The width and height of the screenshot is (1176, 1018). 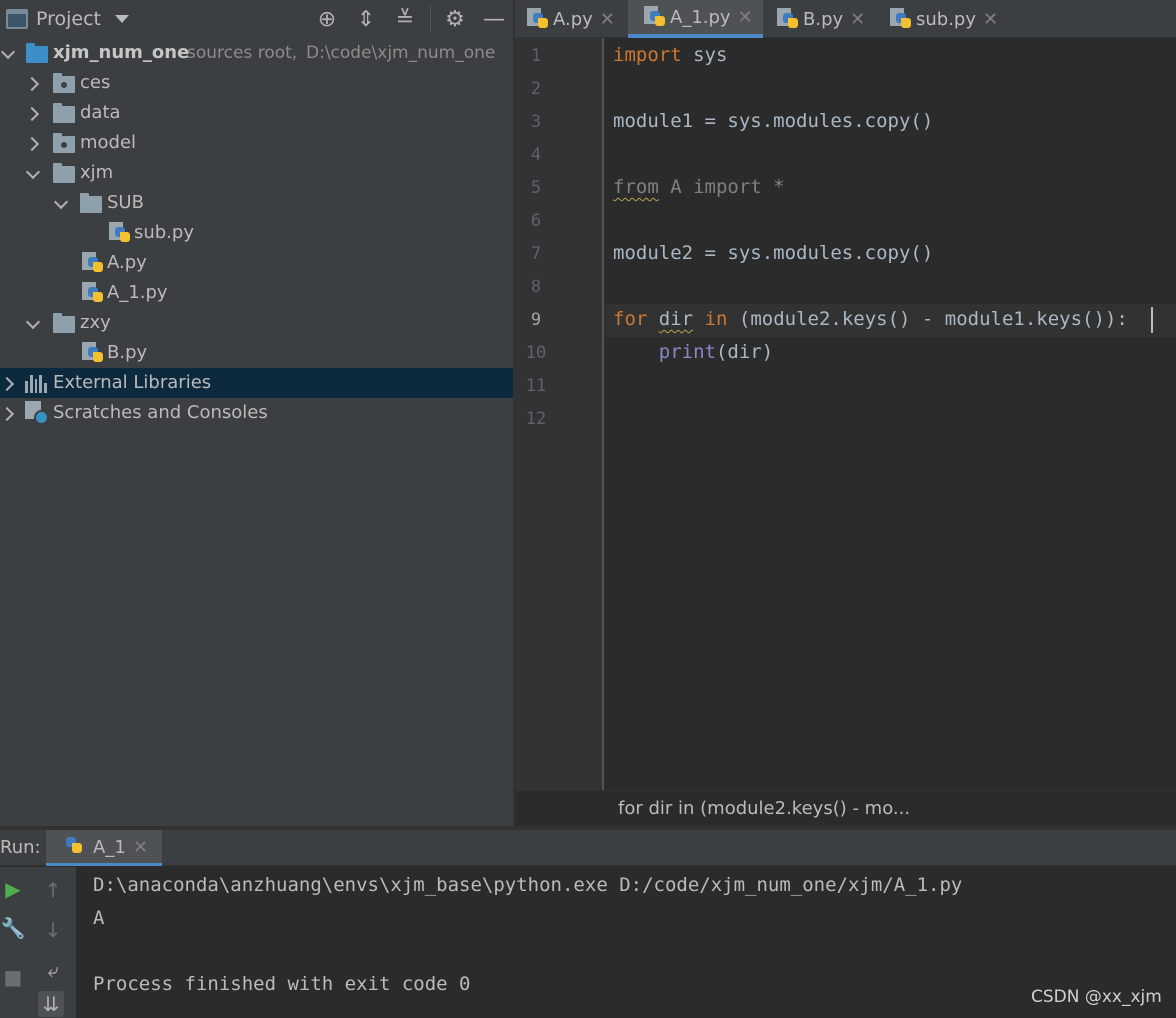 I want to click on tree-item-external-libraries: External Libraries, so click(x=256, y=383).